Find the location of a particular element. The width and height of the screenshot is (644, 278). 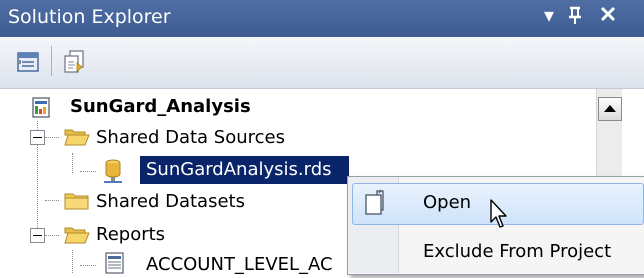

close-icon is located at coordinates (608, 14).